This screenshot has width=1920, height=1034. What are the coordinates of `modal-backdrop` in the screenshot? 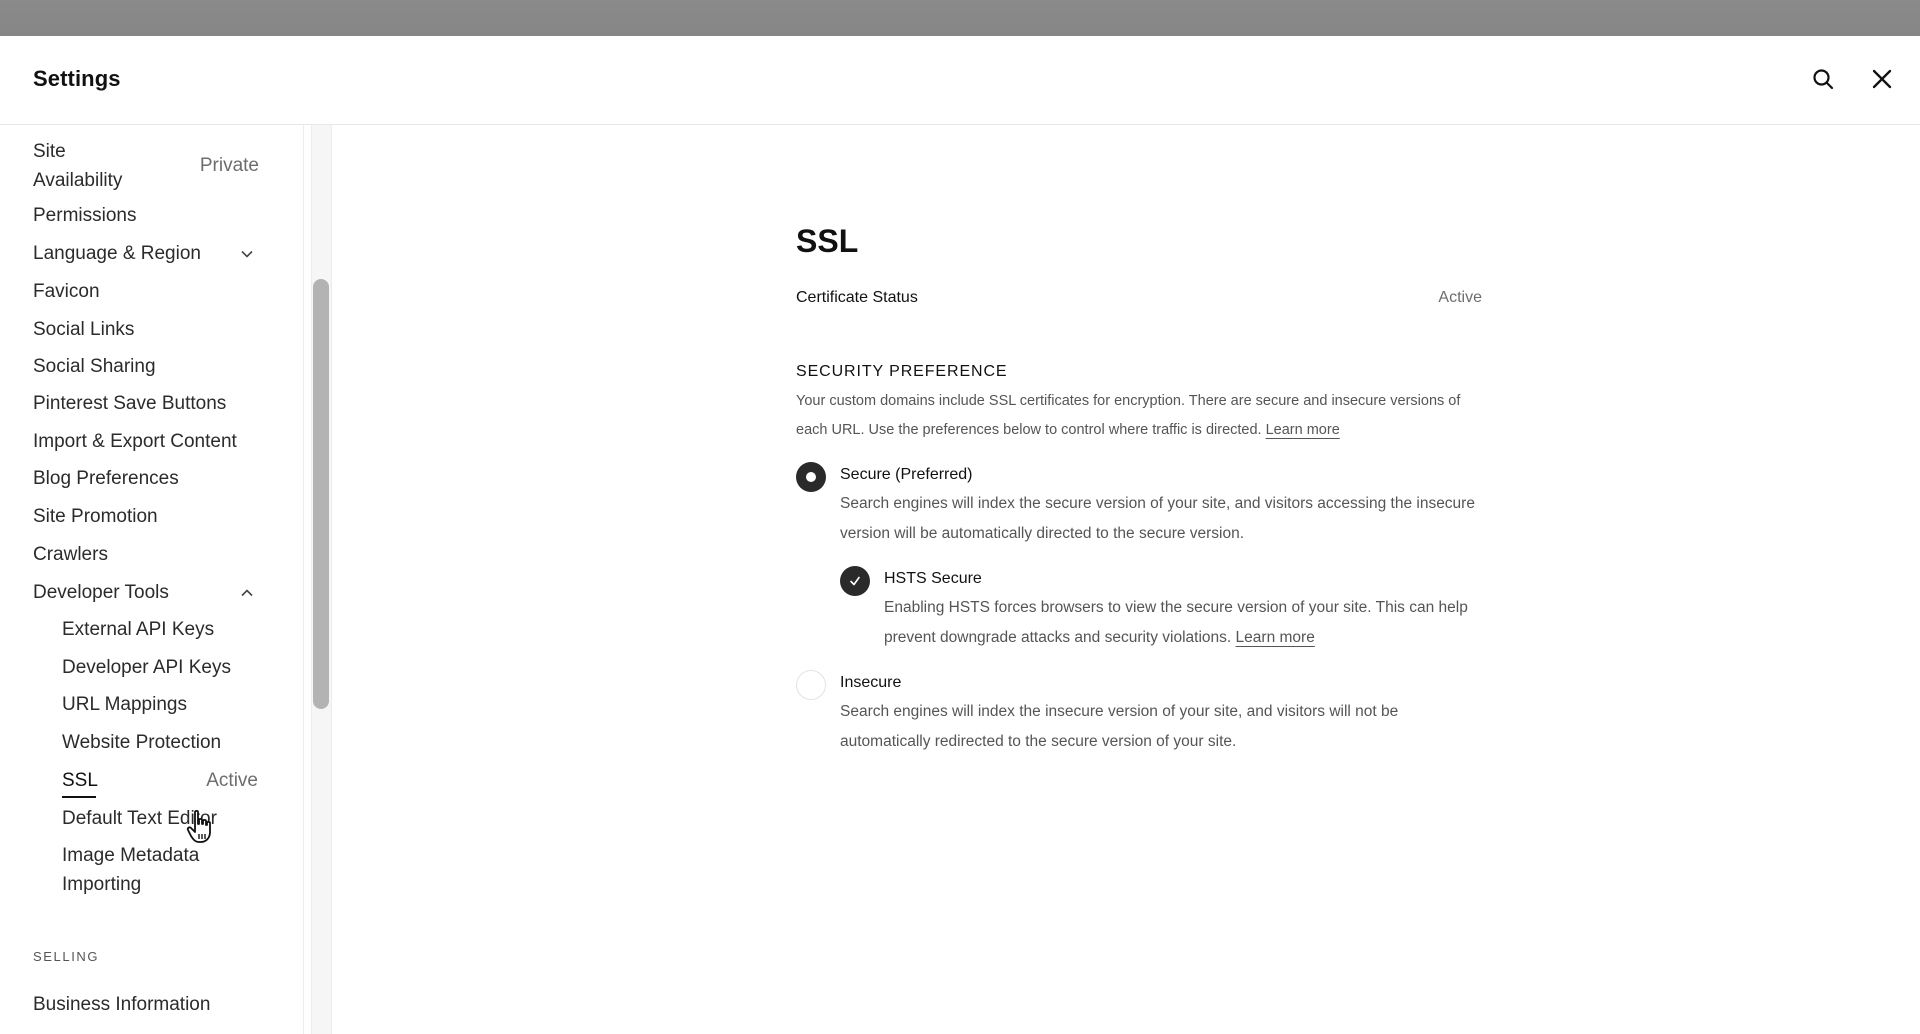 It's located at (960, 18).